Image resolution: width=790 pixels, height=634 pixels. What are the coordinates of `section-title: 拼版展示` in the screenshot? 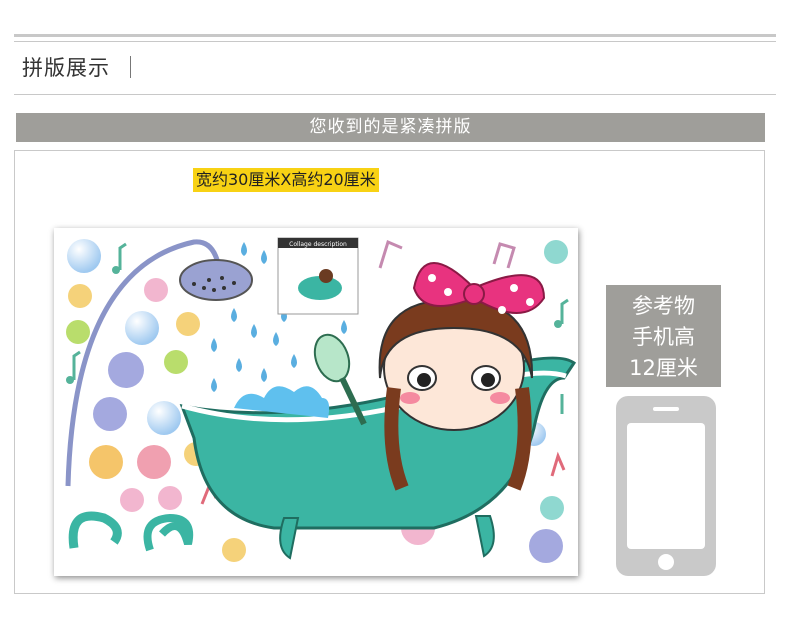 It's located at (66, 68).